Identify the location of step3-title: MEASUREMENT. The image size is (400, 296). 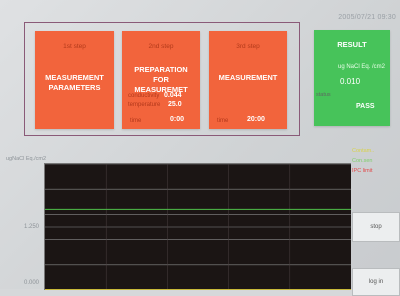
(248, 77).